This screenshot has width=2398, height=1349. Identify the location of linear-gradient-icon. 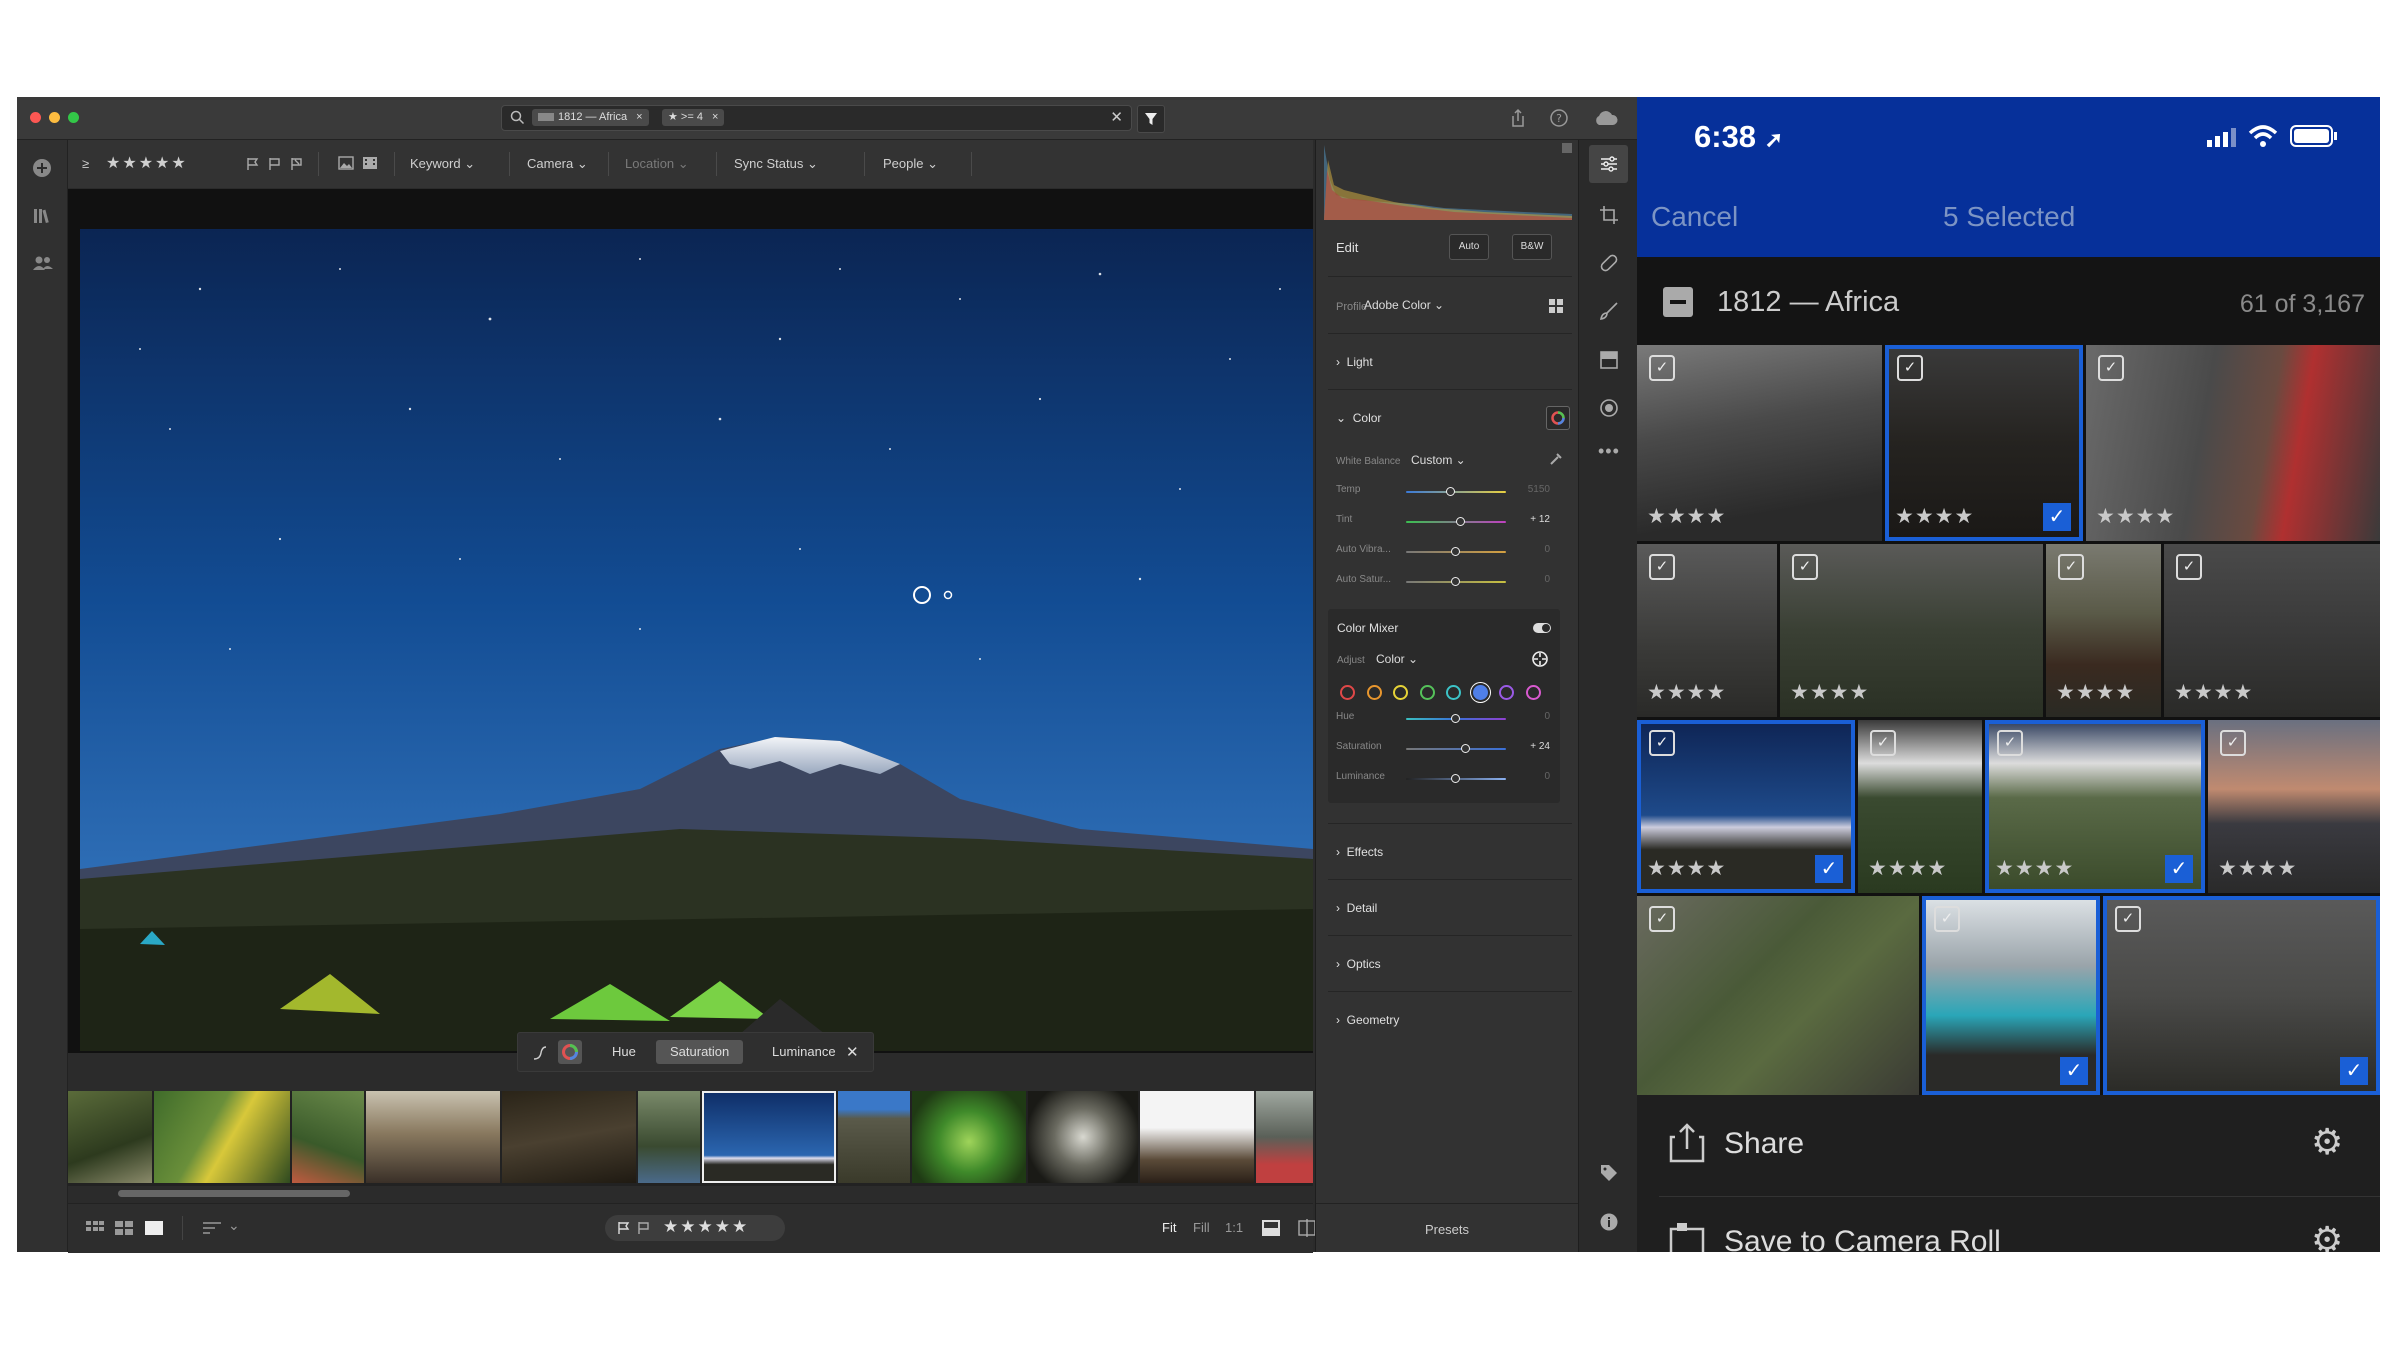
(1609, 360).